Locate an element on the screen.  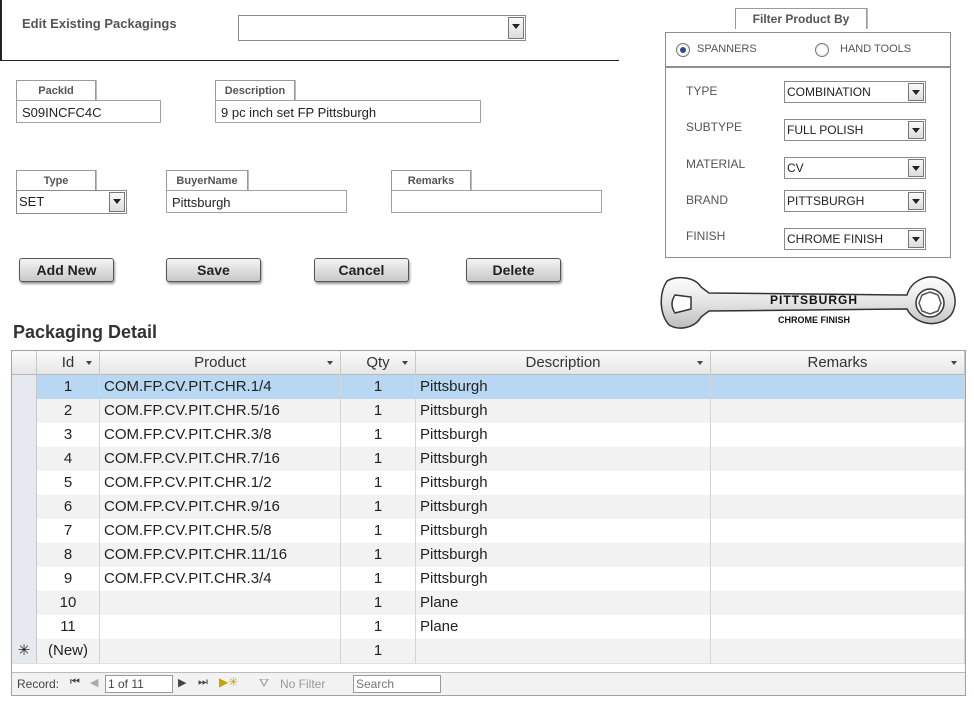
table-row: 3 COM.FP.CV.PIT.CHR.3/8 1 Pittsburgh is located at coordinates (488, 435).